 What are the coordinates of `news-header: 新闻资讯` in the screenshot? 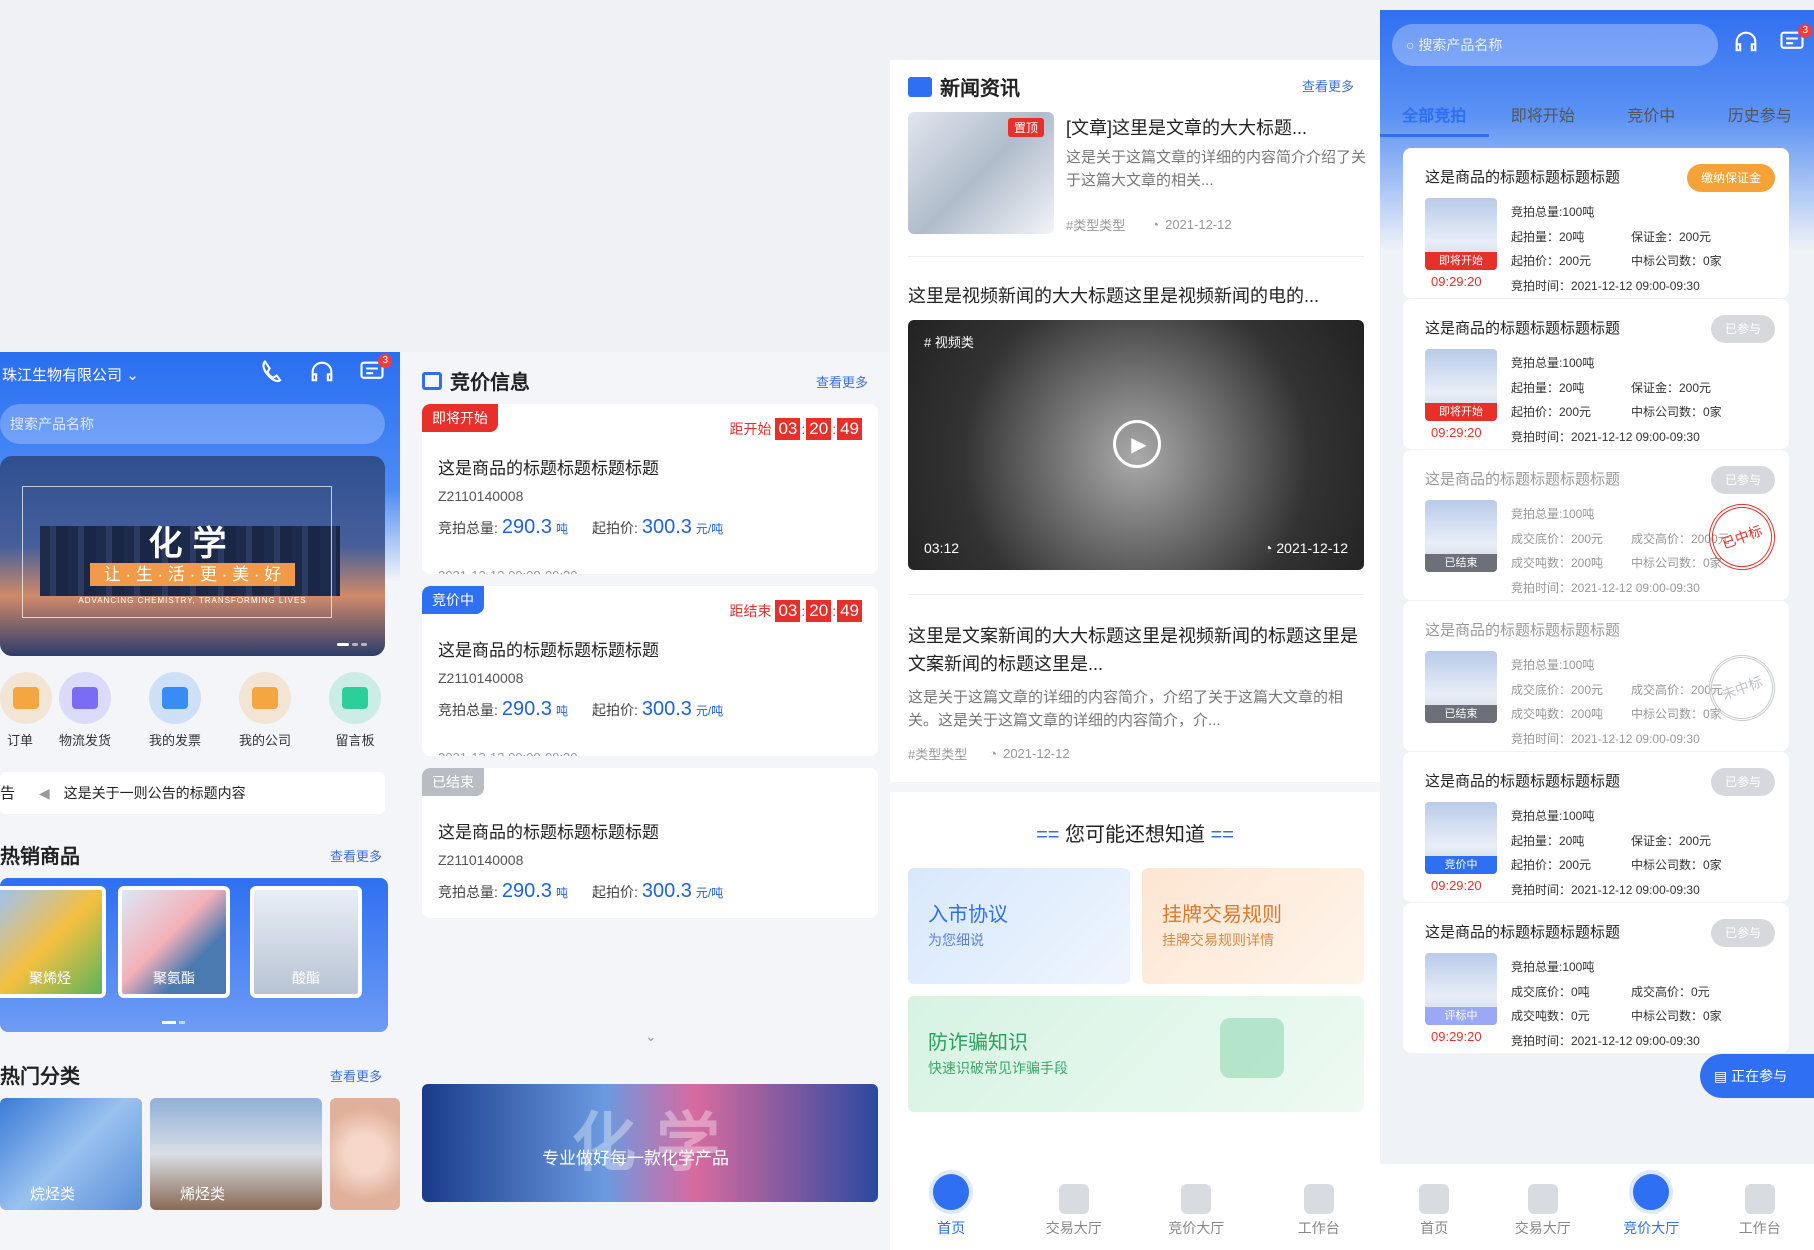 It's located at (964, 86).